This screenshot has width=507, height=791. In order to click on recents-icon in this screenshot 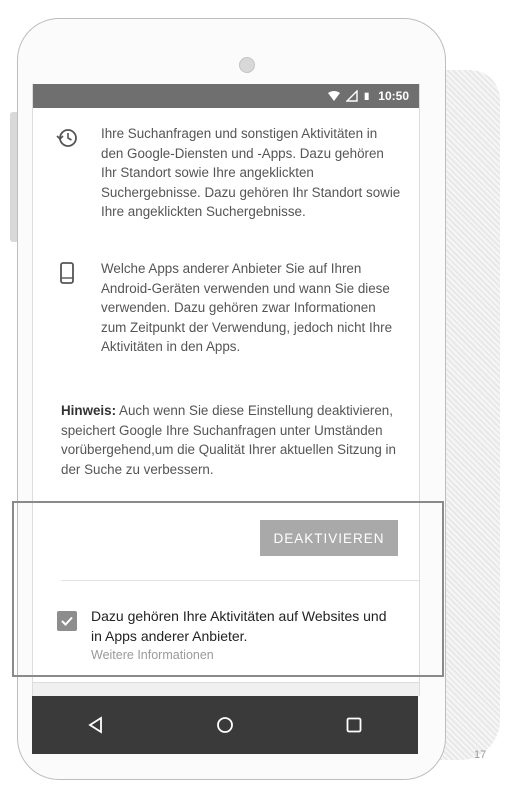, I will do `click(354, 725)`.